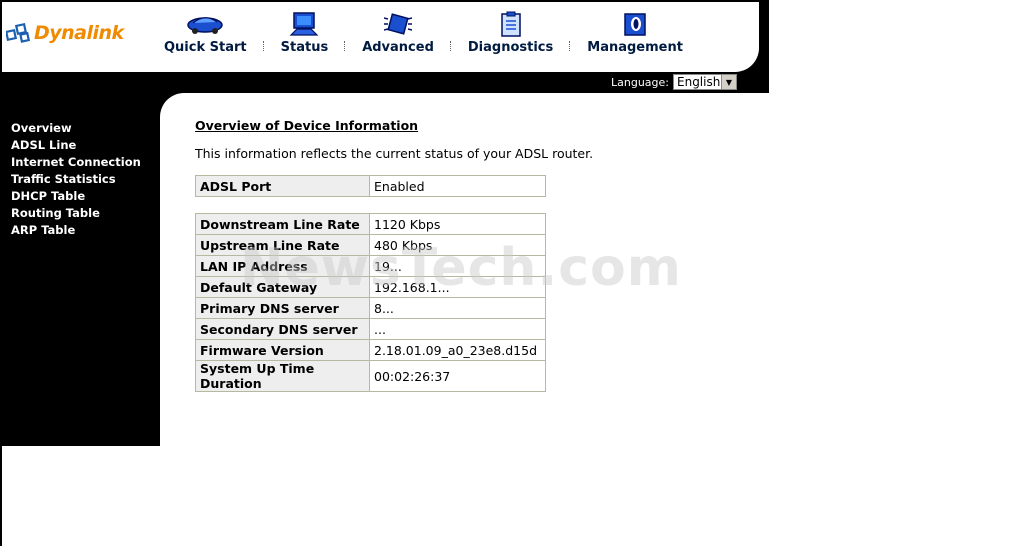 The height and width of the screenshot is (546, 1022). Describe the element at coordinates (282, 266) in the screenshot. I see `table-key: LAN IP Address` at that location.